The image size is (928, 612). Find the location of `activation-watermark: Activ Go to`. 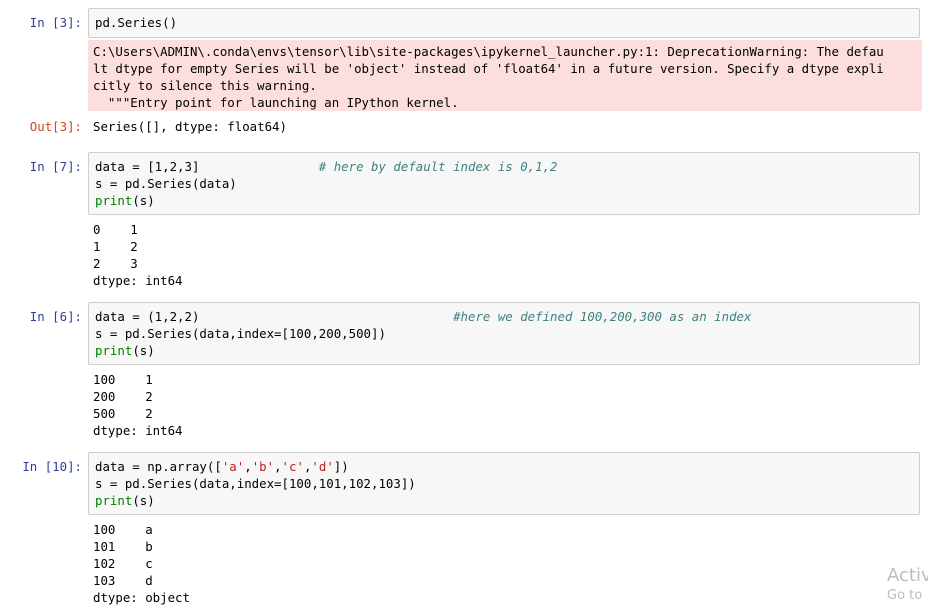

activation-watermark: Activ Go to is located at coordinates (907, 585).